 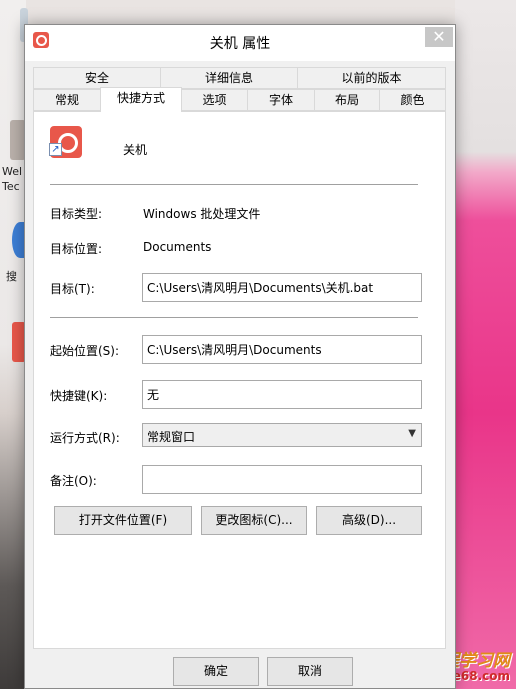 What do you see at coordinates (85, 438) in the screenshot?
I see `run-label: 运行方式(R):` at bounding box center [85, 438].